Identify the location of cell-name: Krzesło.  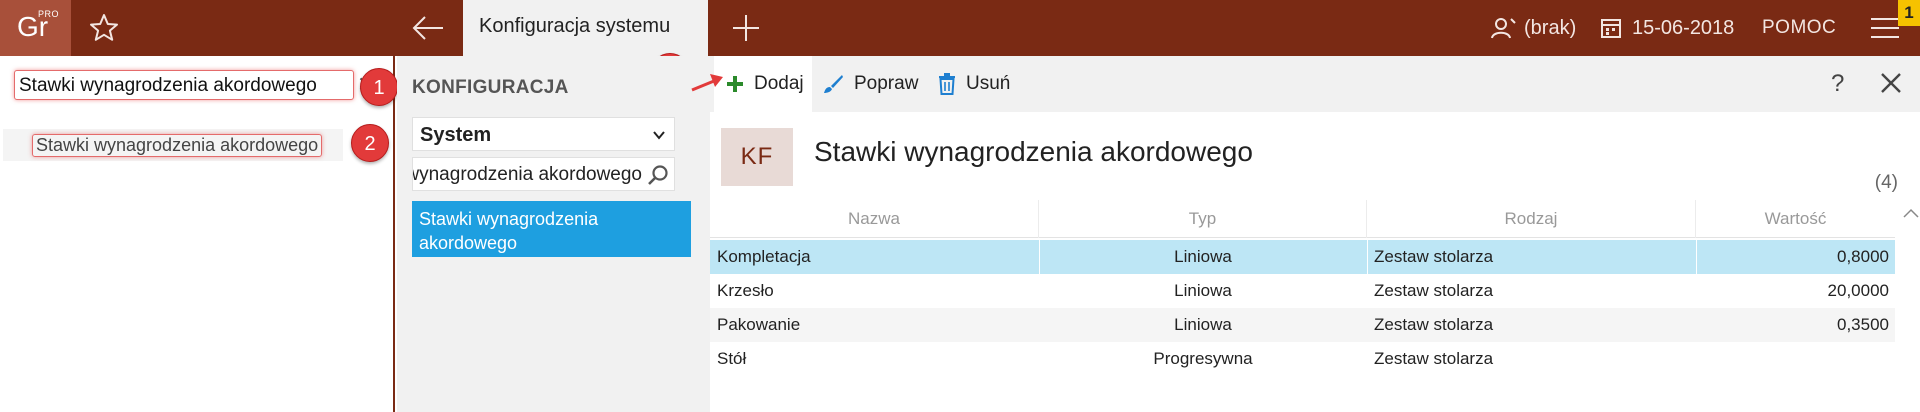
(745, 290).